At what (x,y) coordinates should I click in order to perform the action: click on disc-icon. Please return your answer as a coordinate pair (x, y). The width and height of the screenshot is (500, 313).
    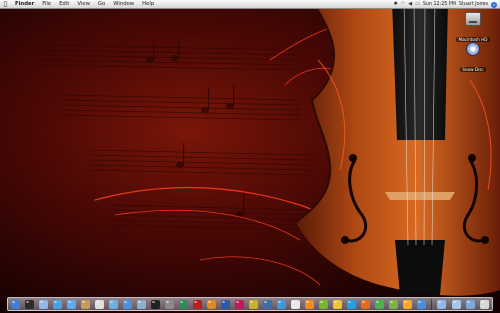
    Looking at the image, I should click on (473, 49).